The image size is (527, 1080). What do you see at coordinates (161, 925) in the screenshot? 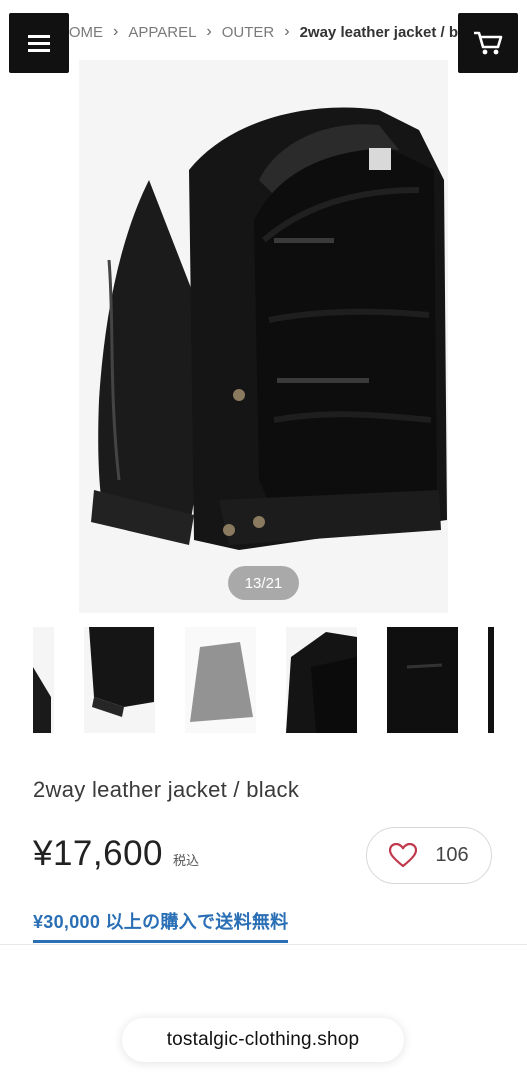
I see `free-shipping-link: ¥30,000 以上の購入で送料無料` at bounding box center [161, 925].